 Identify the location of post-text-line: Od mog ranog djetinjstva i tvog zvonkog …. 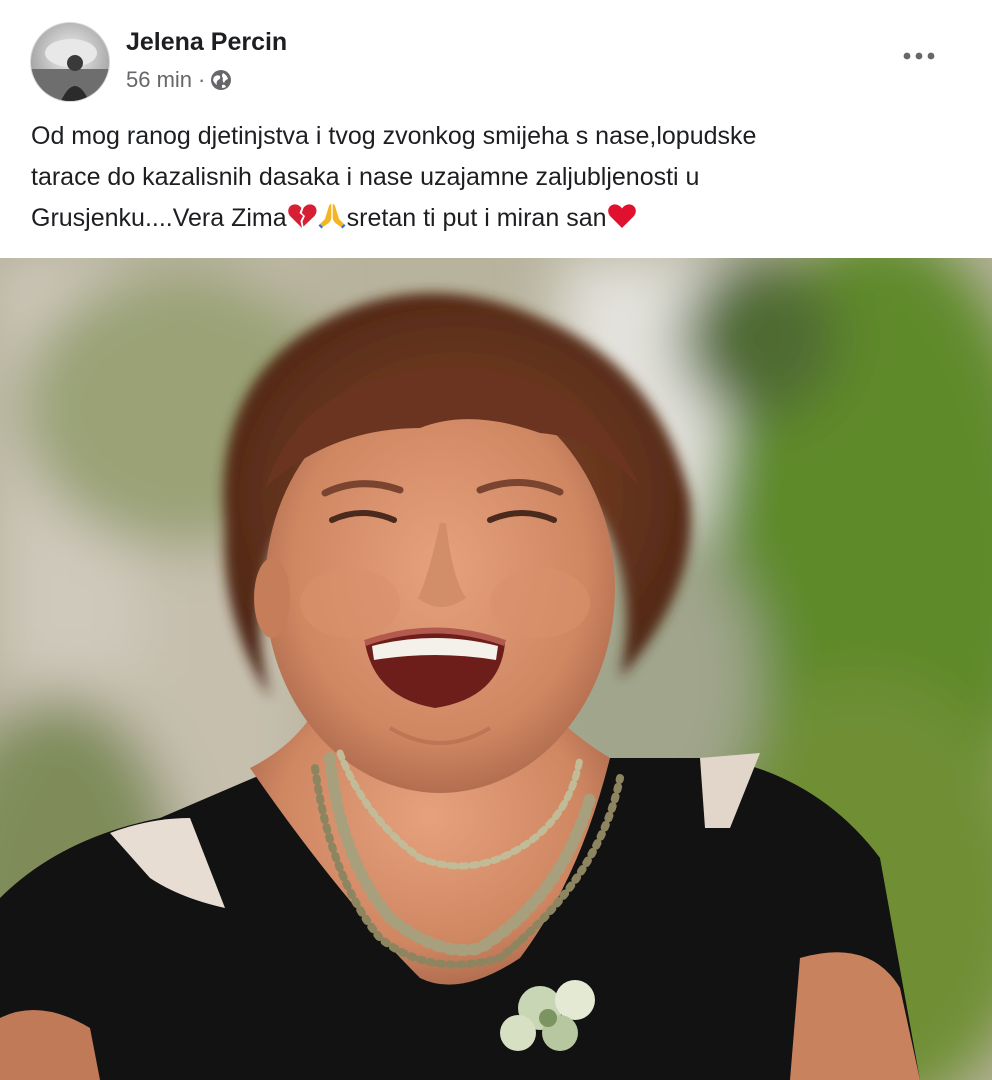
(394, 136).